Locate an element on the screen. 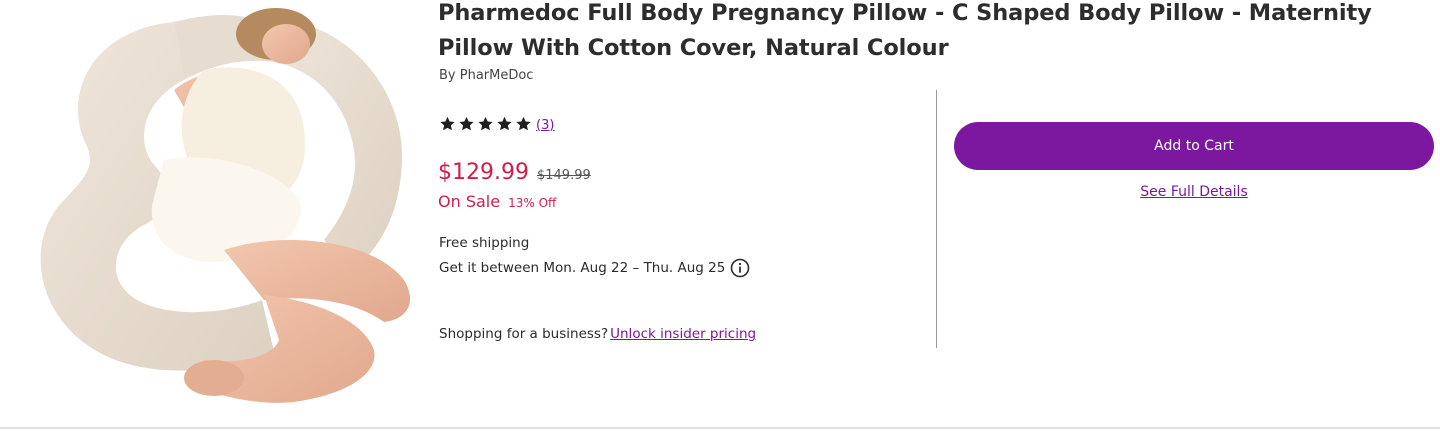 The width and height of the screenshot is (1440, 433). rating-row: (3) is located at coordinates (496, 124).